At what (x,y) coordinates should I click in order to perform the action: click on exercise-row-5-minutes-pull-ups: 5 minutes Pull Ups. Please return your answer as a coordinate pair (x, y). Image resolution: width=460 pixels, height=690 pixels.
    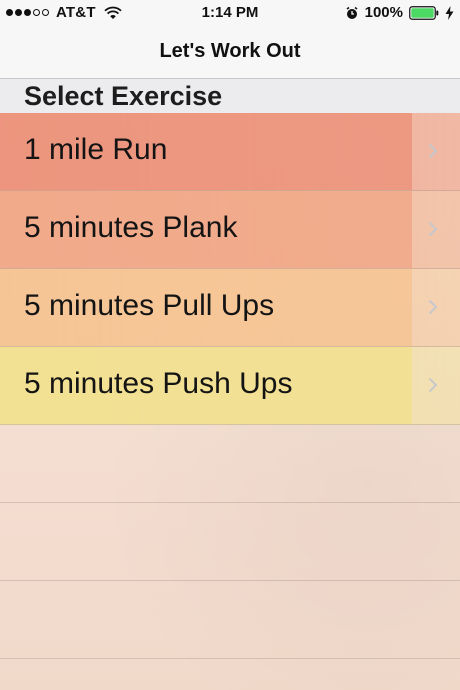
    Looking at the image, I should click on (230, 308).